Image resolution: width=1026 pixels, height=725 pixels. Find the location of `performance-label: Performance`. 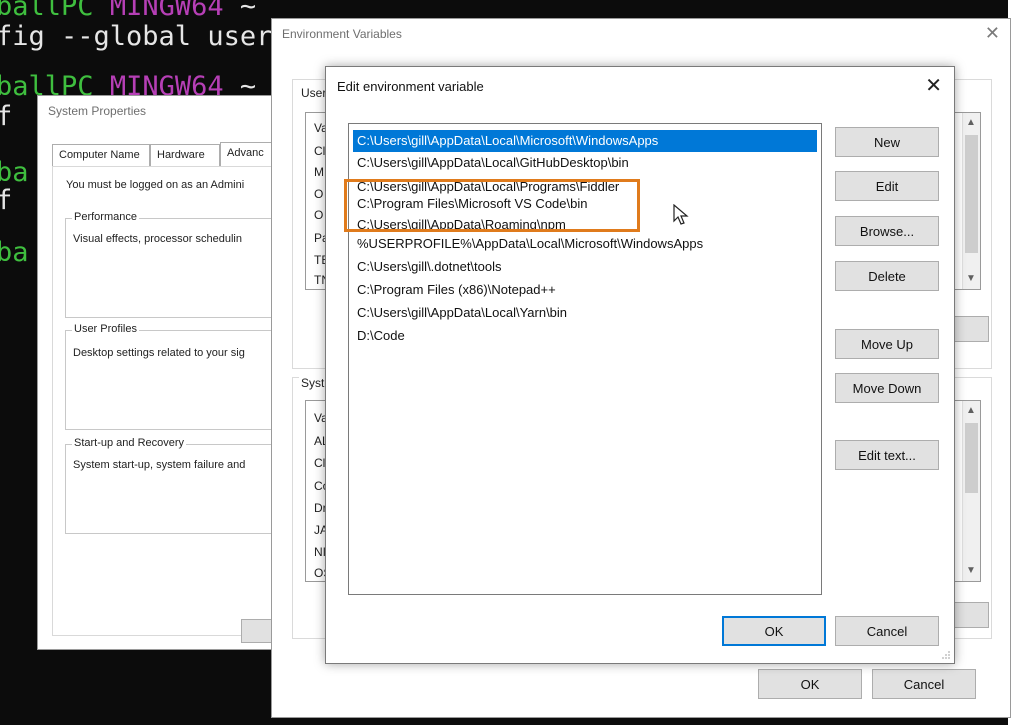

performance-label: Performance is located at coordinates (105, 217).